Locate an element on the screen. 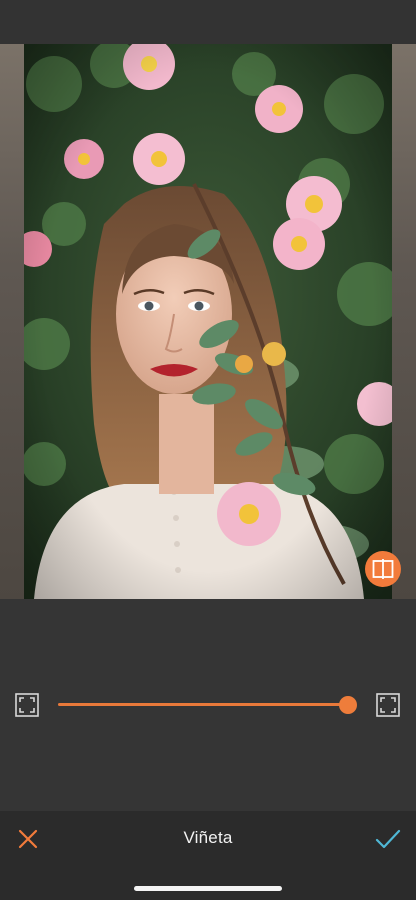 The width and height of the screenshot is (416, 900). top-bar is located at coordinates (208, 22).